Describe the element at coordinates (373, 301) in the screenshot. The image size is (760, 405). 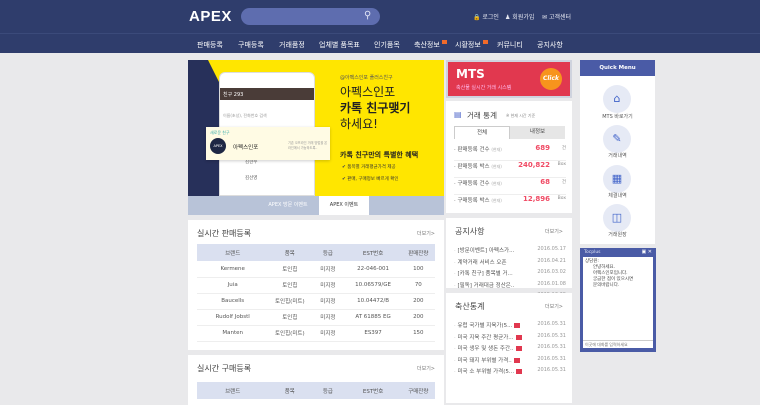
I see `table-cell: 10.04472/B` at that location.